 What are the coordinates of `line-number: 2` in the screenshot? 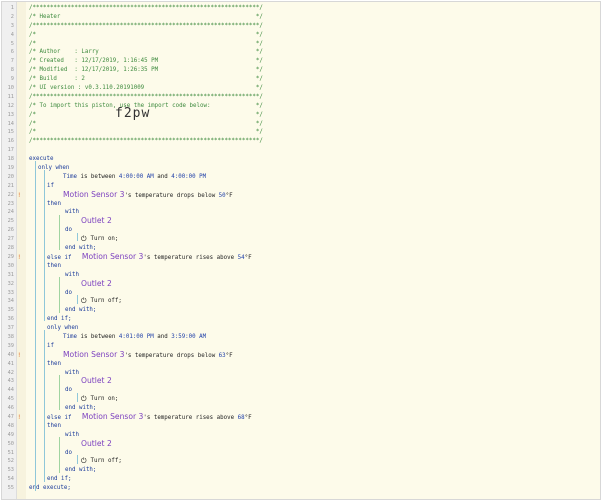 It's located at (12, 16).